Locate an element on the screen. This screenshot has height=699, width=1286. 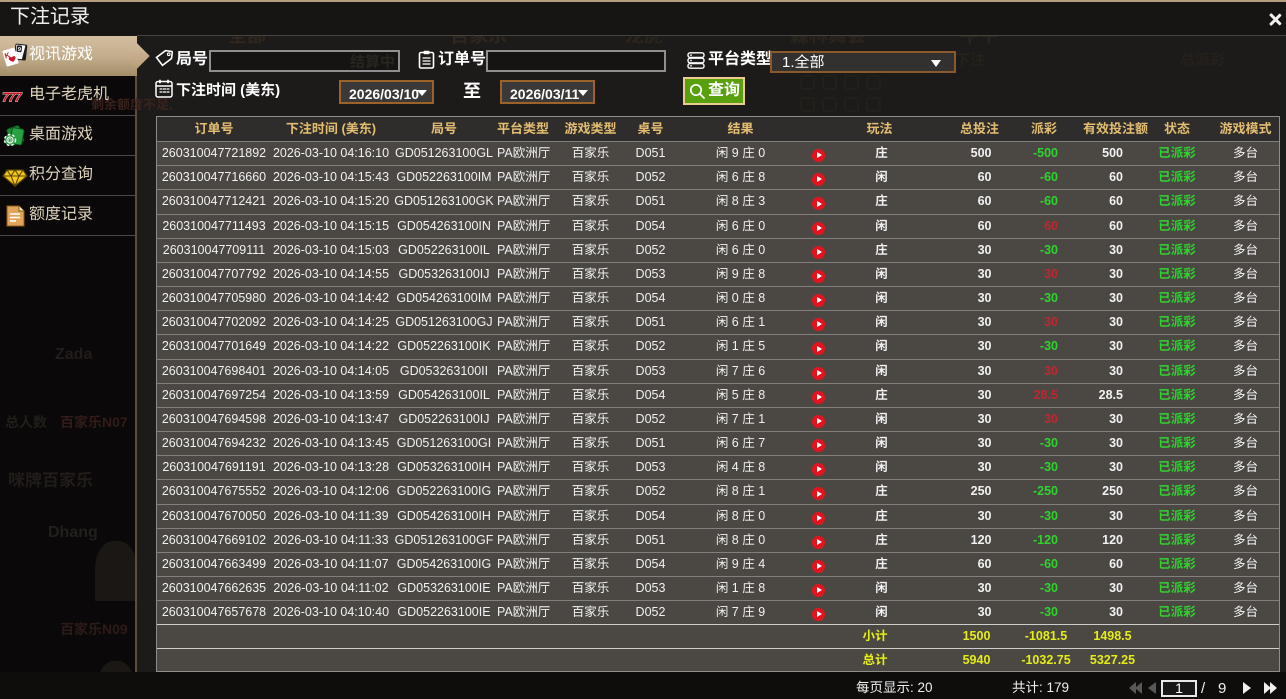
svg-text: 0 is located at coordinates (10, 141).